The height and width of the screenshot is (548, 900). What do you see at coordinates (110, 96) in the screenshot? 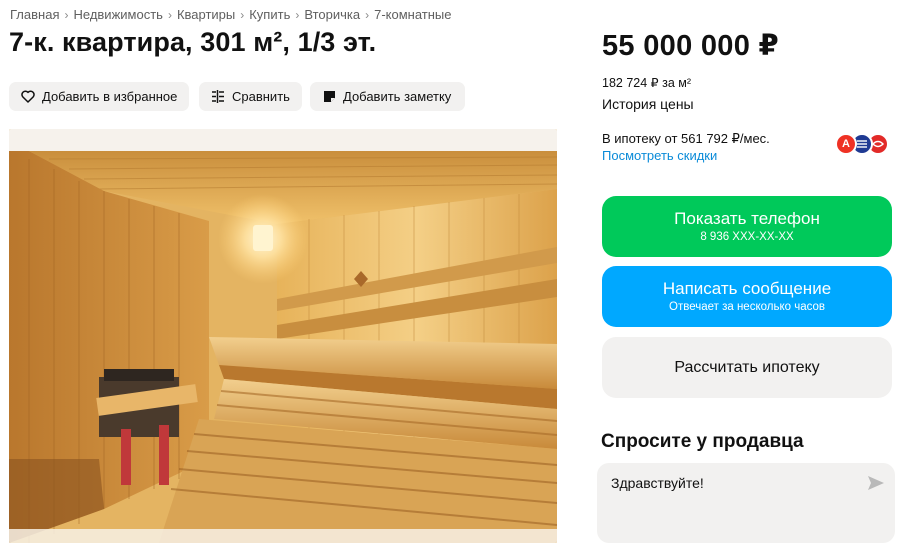
I see `add-to-favorites-label: Добавить в избранное` at bounding box center [110, 96].